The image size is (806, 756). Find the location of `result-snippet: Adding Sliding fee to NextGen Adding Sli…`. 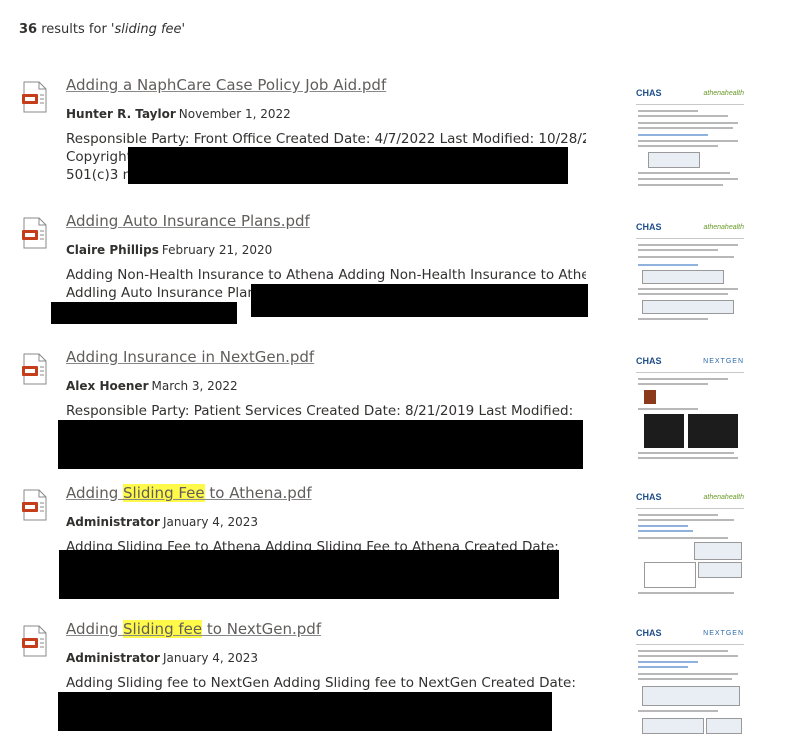

result-snippet: Adding Sliding fee to NextGen Adding Sli… is located at coordinates (326, 683).